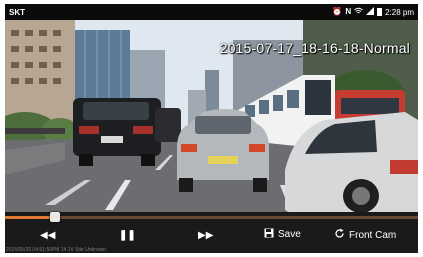 This screenshot has height=257, width=423. Describe the element at coordinates (314, 48) in the screenshot. I see `recording-filename: 2015-07-17_18-16-18-Normal` at that location.